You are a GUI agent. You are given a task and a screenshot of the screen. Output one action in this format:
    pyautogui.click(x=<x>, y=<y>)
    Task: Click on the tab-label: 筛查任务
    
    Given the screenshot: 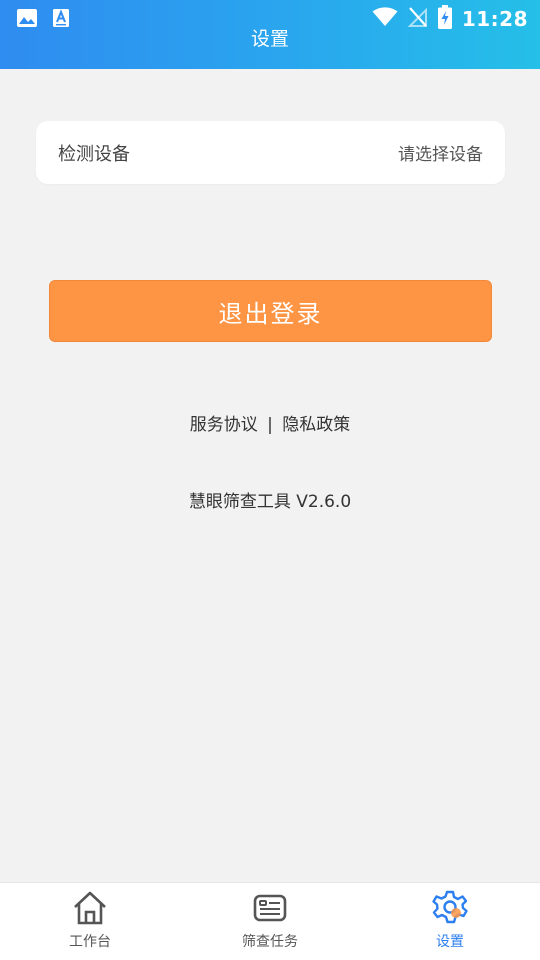 What is the action you would take?
    pyautogui.click(x=270, y=942)
    